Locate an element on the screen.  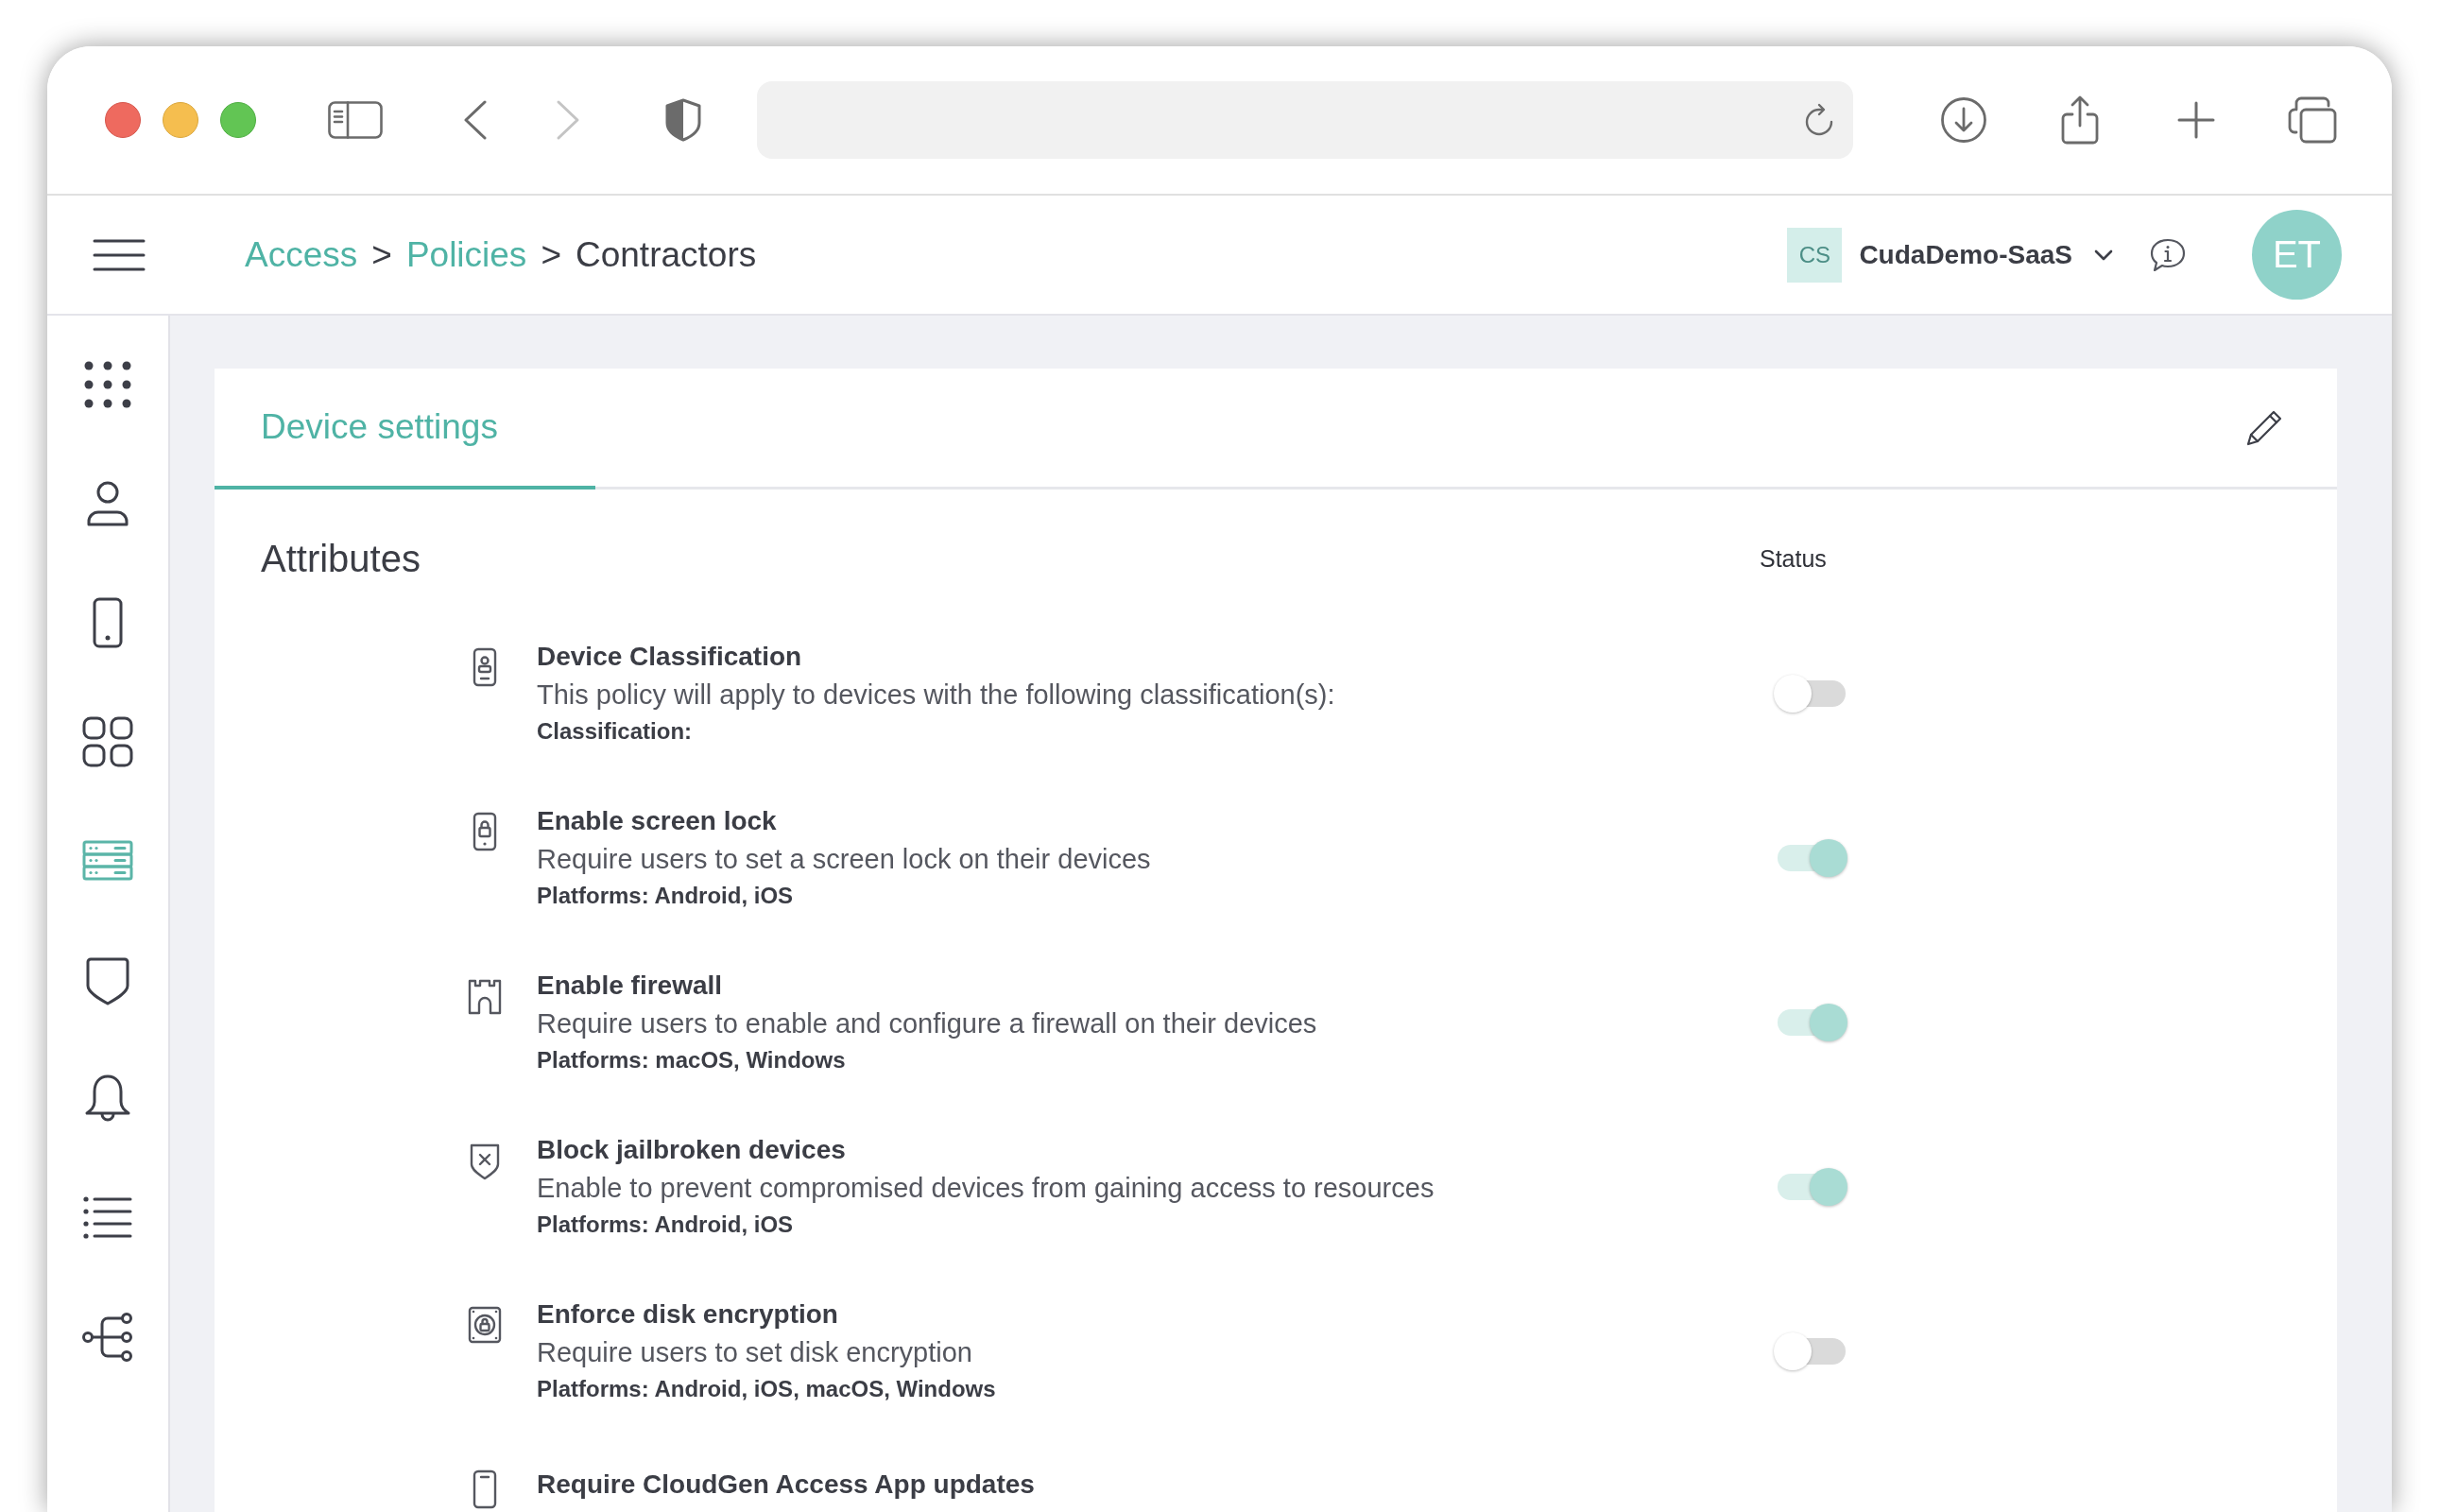
attribute-title: Enable firewall is located at coordinates (630, 986).